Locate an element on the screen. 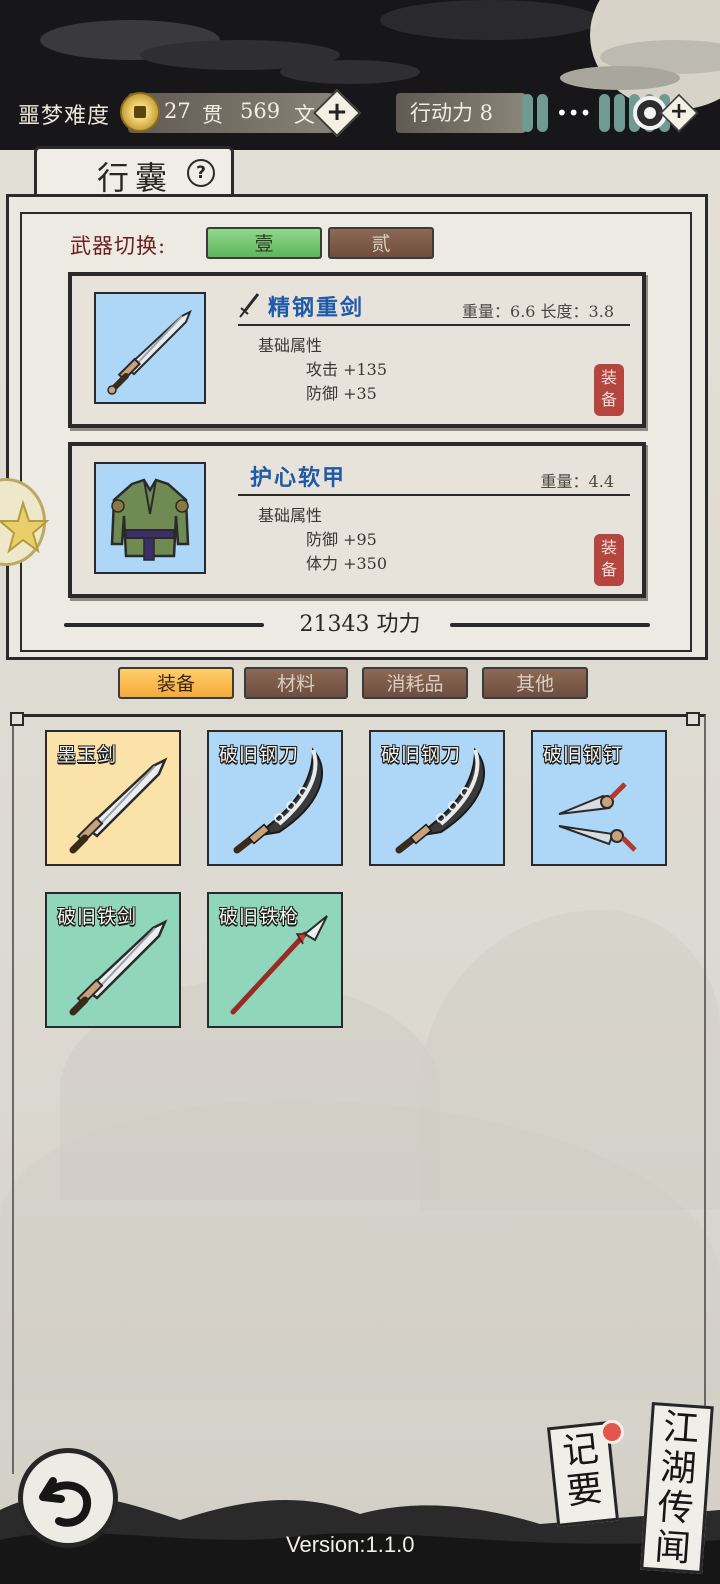 This screenshot has height=1584, width=720. sword-icon is located at coordinates (150, 348).